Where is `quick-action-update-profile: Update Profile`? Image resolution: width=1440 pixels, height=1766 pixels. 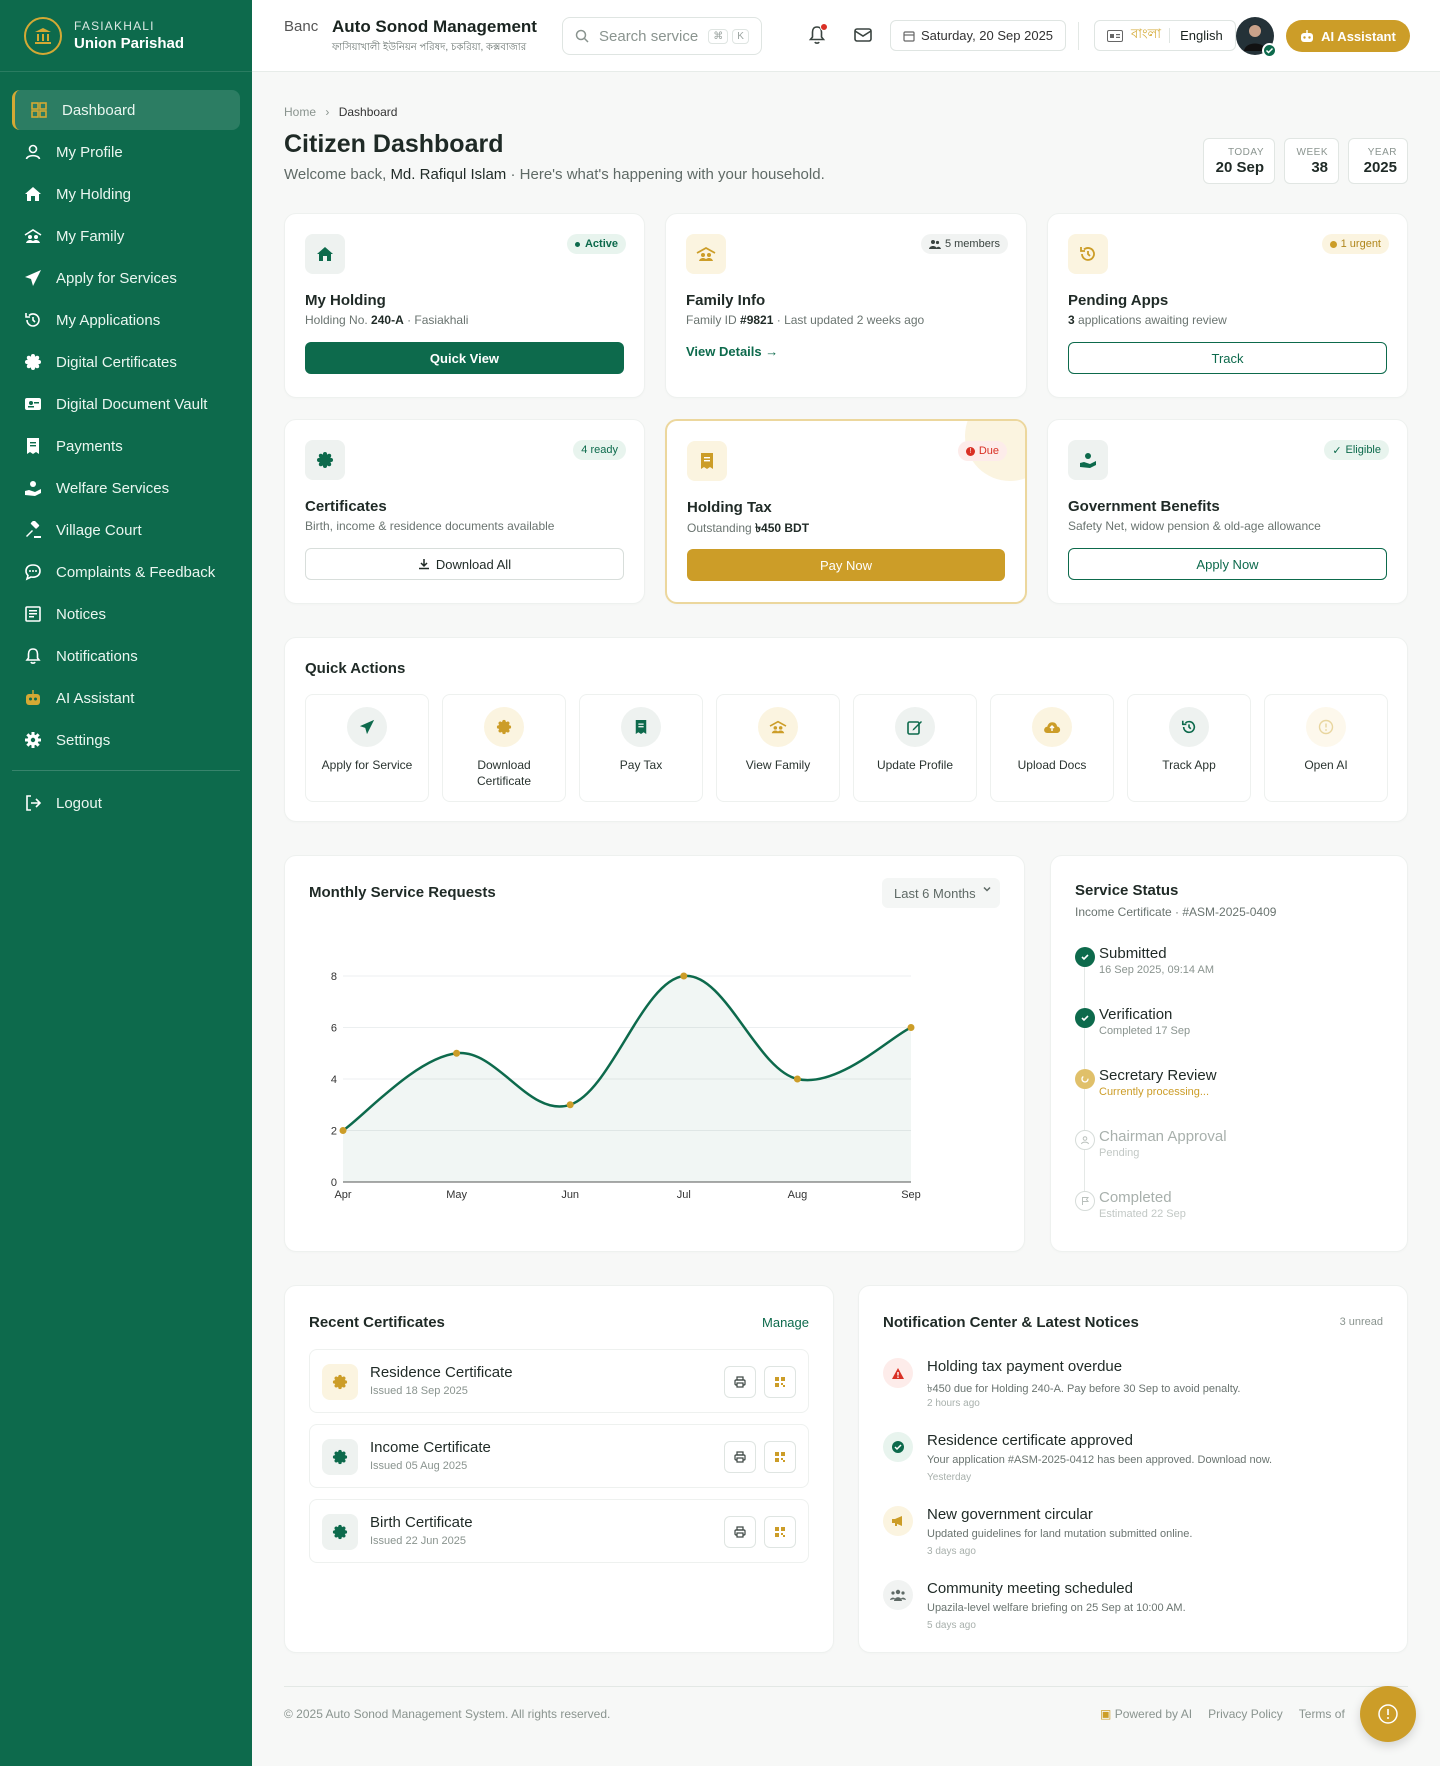 quick-action-update-profile: Update Profile is located at coordinates (915, 748).